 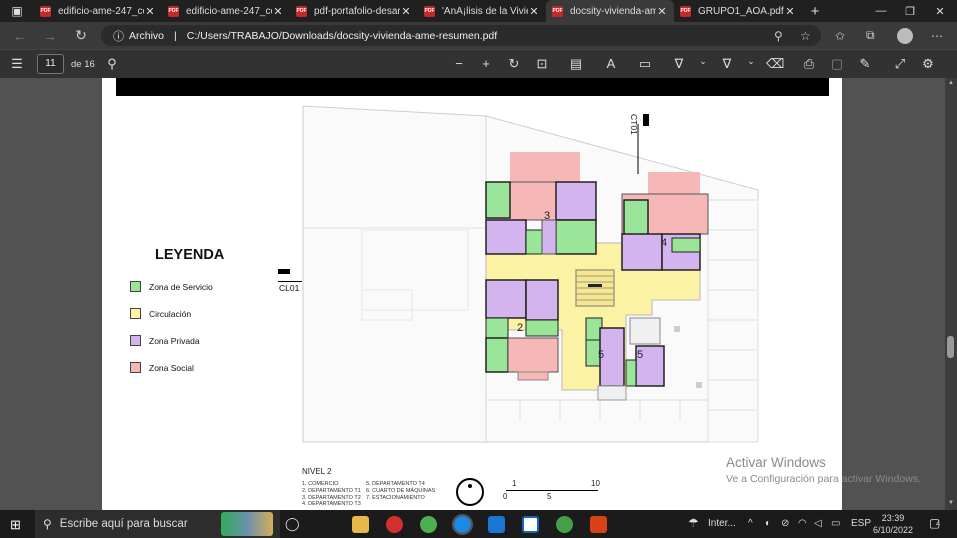 I want to click on unit-label: 5, so click(x=601, y=355).